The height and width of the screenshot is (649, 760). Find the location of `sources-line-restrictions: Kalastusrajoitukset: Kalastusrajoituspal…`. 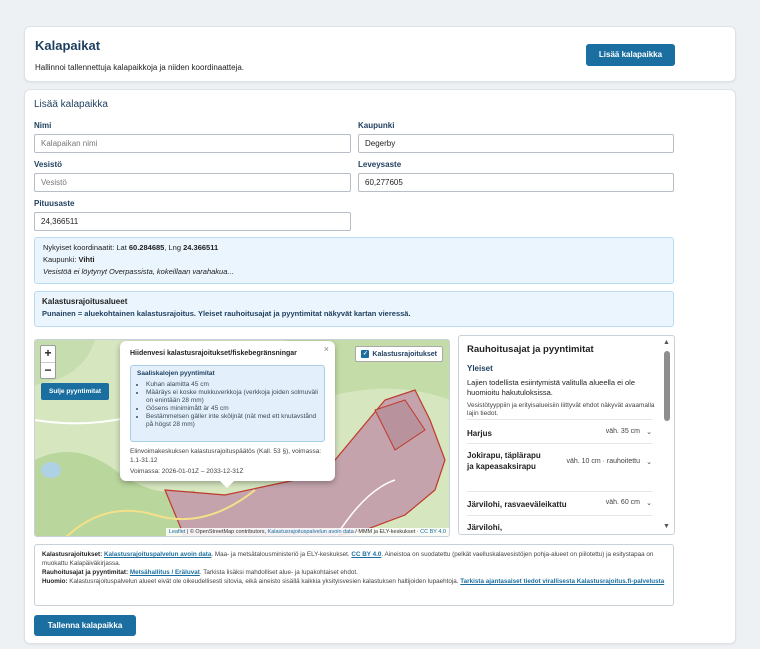

sources-line-restrictions: Kalastusrajoitukset: Kalastusrajoituspal… is located at coordinates (354, 559).